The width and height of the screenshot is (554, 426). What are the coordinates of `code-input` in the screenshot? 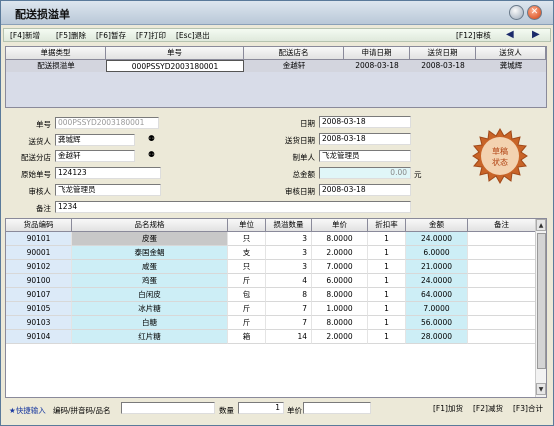 It's located at (168, 408).